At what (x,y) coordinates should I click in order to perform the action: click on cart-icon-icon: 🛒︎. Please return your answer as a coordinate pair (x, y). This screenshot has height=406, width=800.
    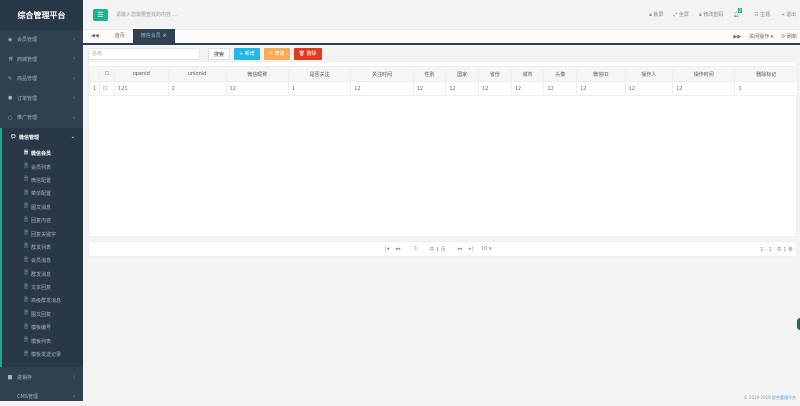
    Looking at the image, I should click on (11, 59).